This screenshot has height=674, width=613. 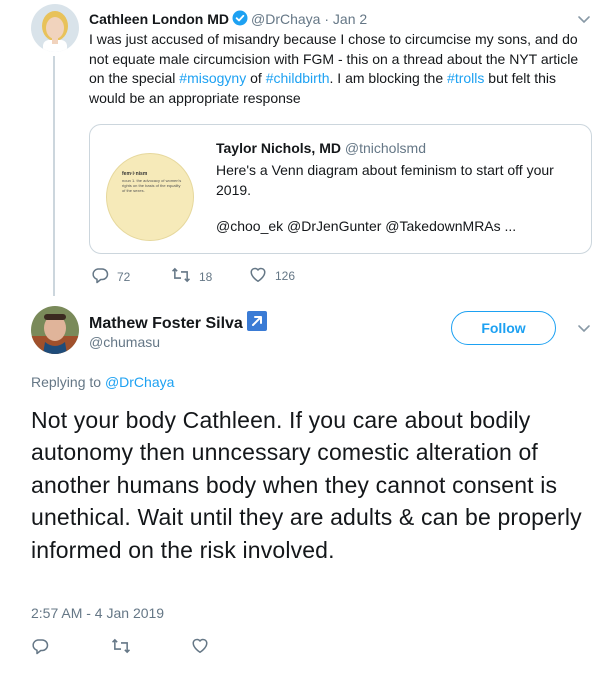 I want to click on thread-connector-line, so click(x=54, y=176).